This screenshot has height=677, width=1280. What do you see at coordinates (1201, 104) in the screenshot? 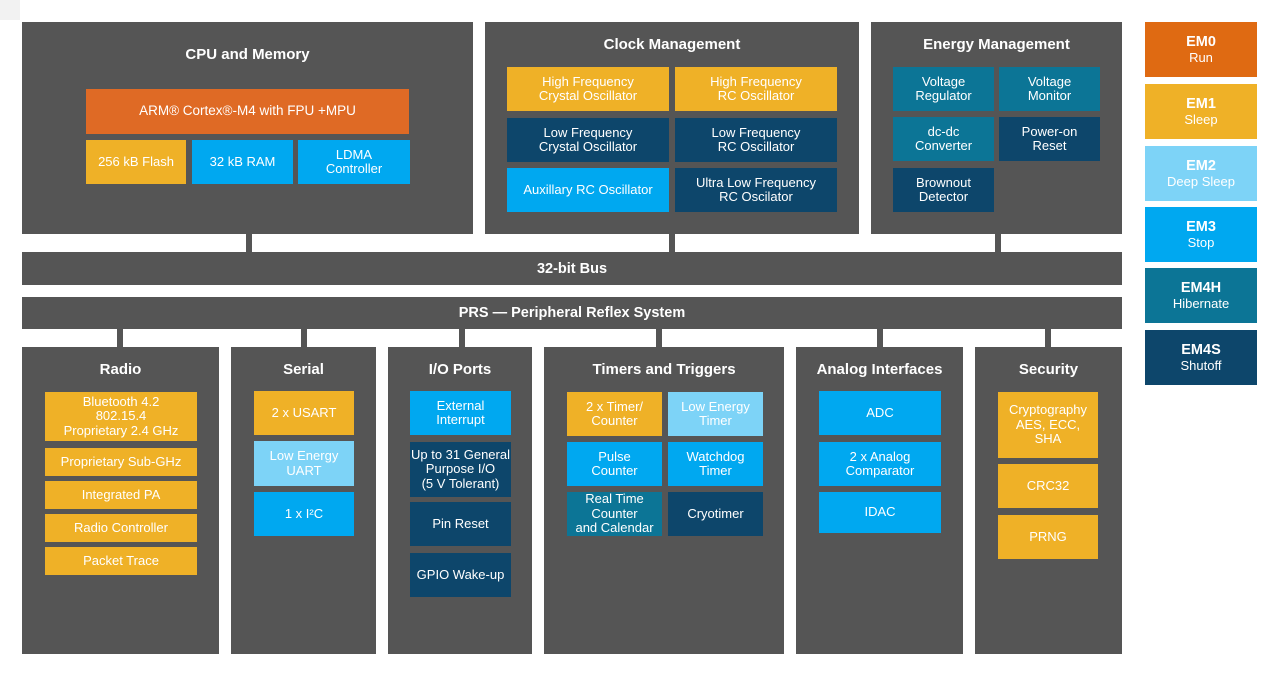
I see `energy-mode-code: EM1` at bounding box center [1201, 104].